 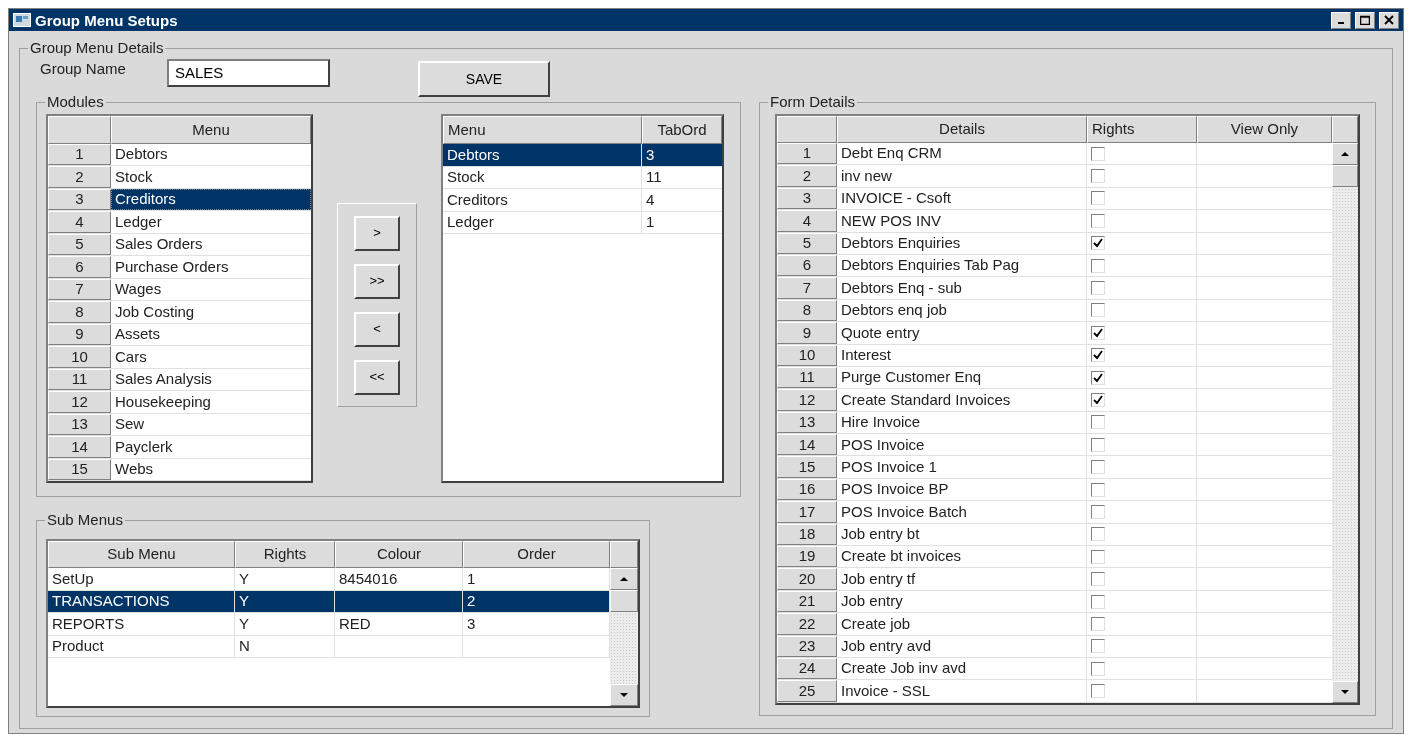 What do you see at coordinates (141, 554) in the screenshot?
I see `column-header: Sub Menu` at bounding box center [141, 554].